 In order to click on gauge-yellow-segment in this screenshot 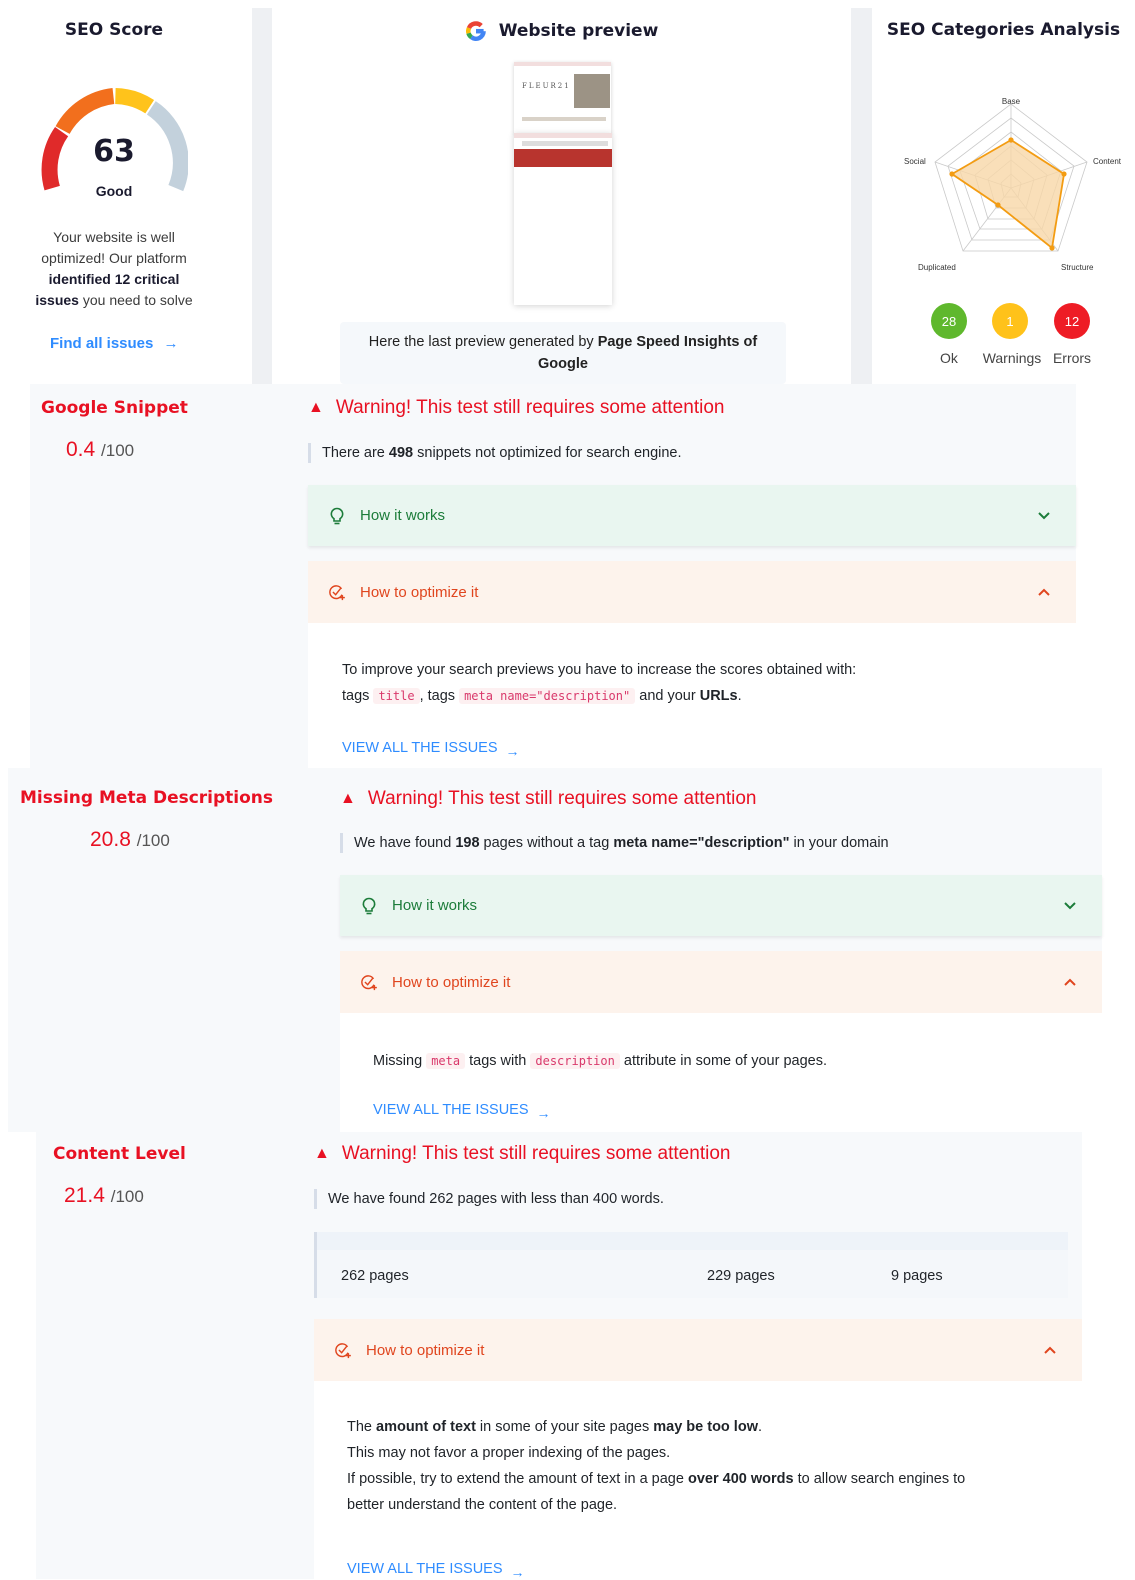, I will do `click(134, 101)`.